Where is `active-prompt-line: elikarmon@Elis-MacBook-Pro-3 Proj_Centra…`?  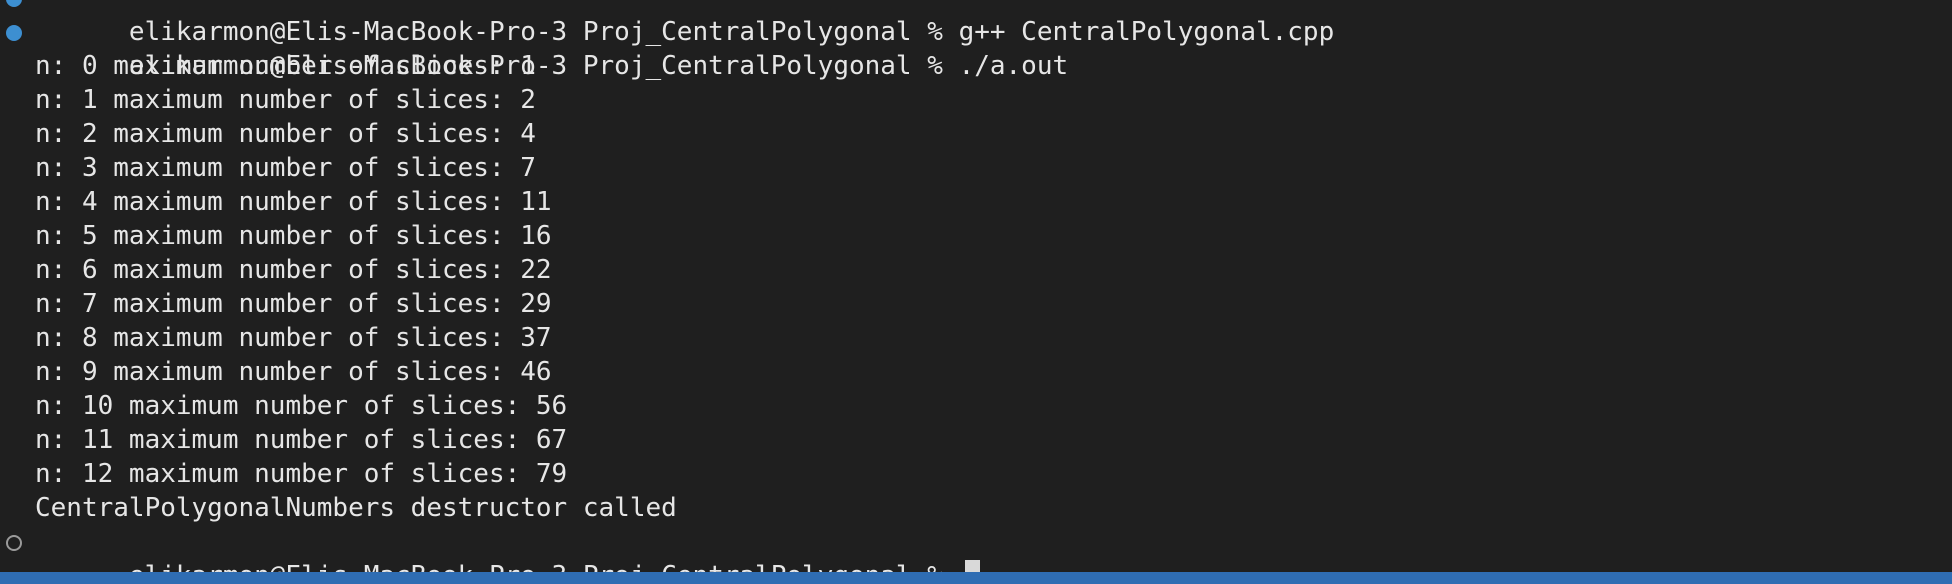
active-prompt-line: elikarmon@Elis-MacBook-Pro-3 Proj_Centra… is located at coordinates (976, 548).